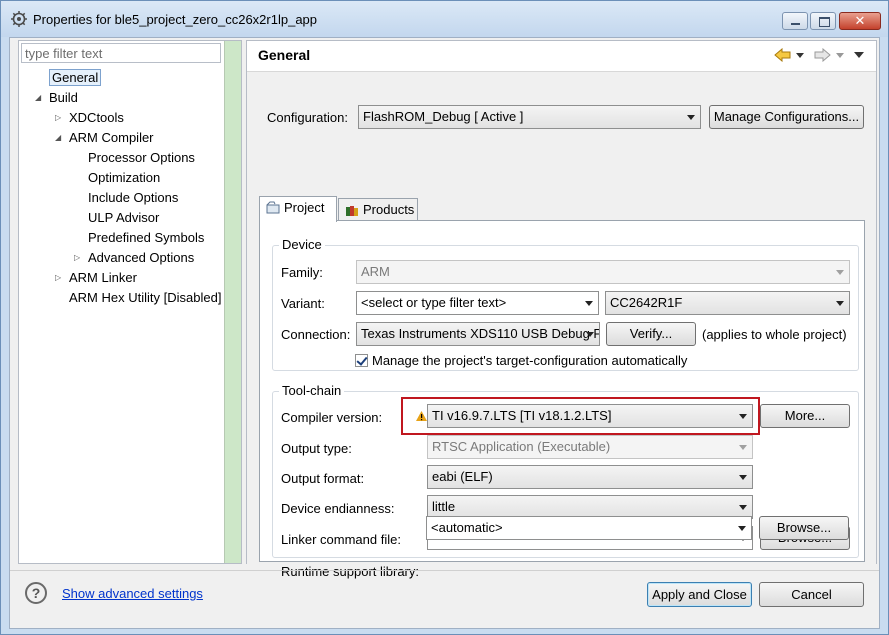 This screenshot has width=889, height=635. I want to click on connection-select: Texas Instruments XDS110 USB Debug Probe, so click(478, 334).